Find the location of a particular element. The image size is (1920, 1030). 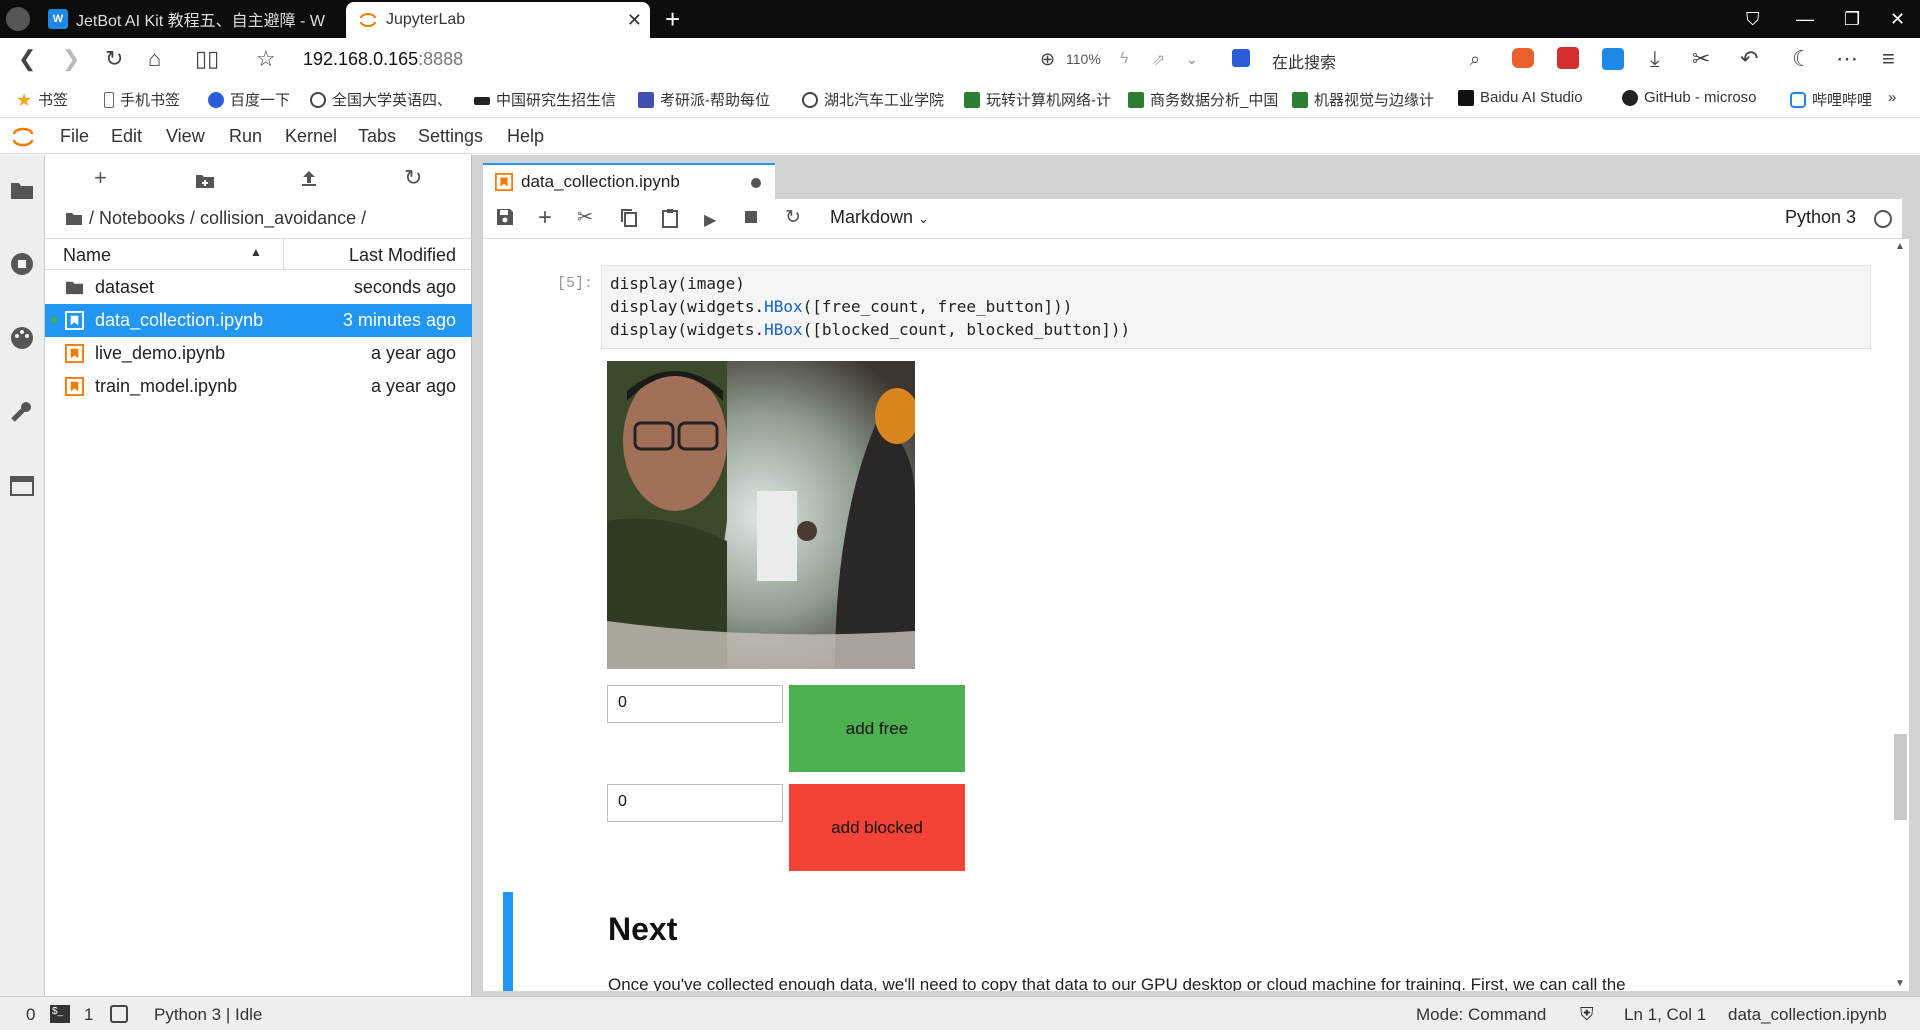

blocked-count-field: 0 is located at coordinates (695, 803).